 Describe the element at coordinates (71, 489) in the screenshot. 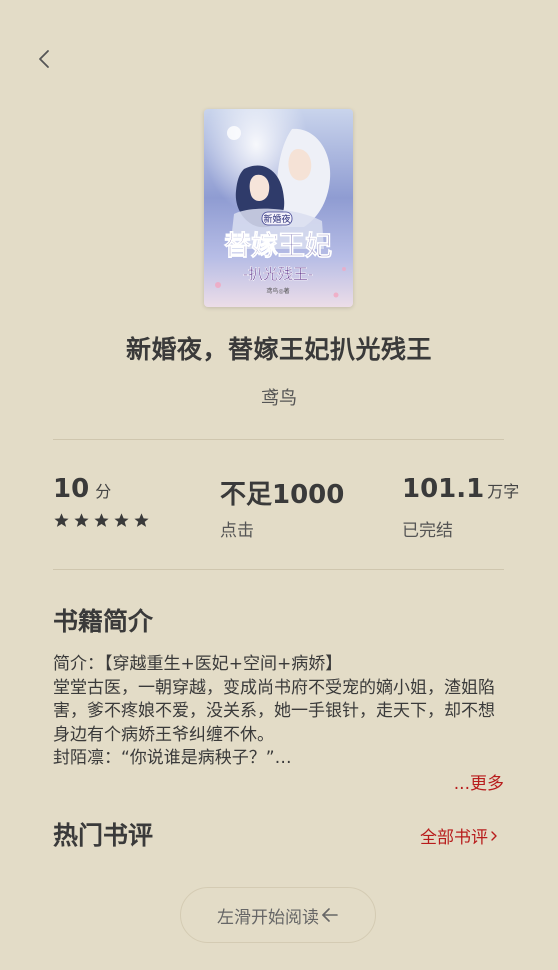

I see `score-value: 10` at that location.